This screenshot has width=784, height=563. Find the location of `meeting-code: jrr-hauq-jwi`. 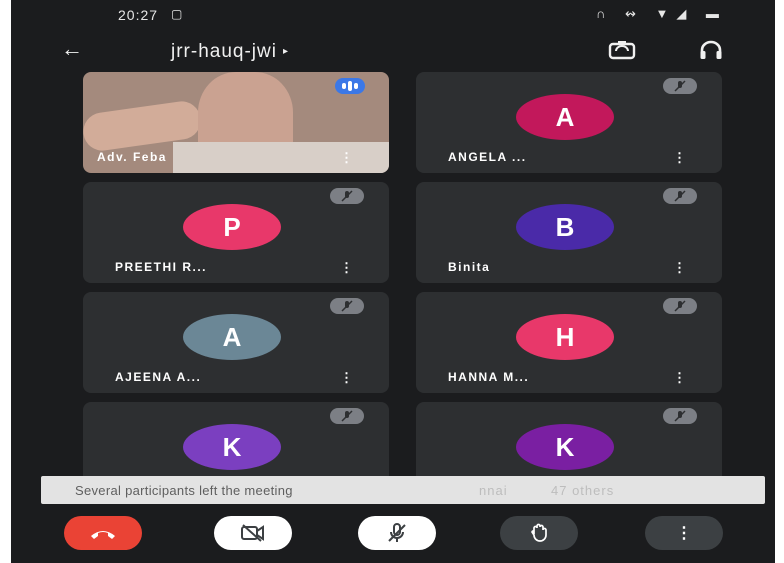

meeting-code: jrr-hauq-jwi is located at coordinates (224, 51).